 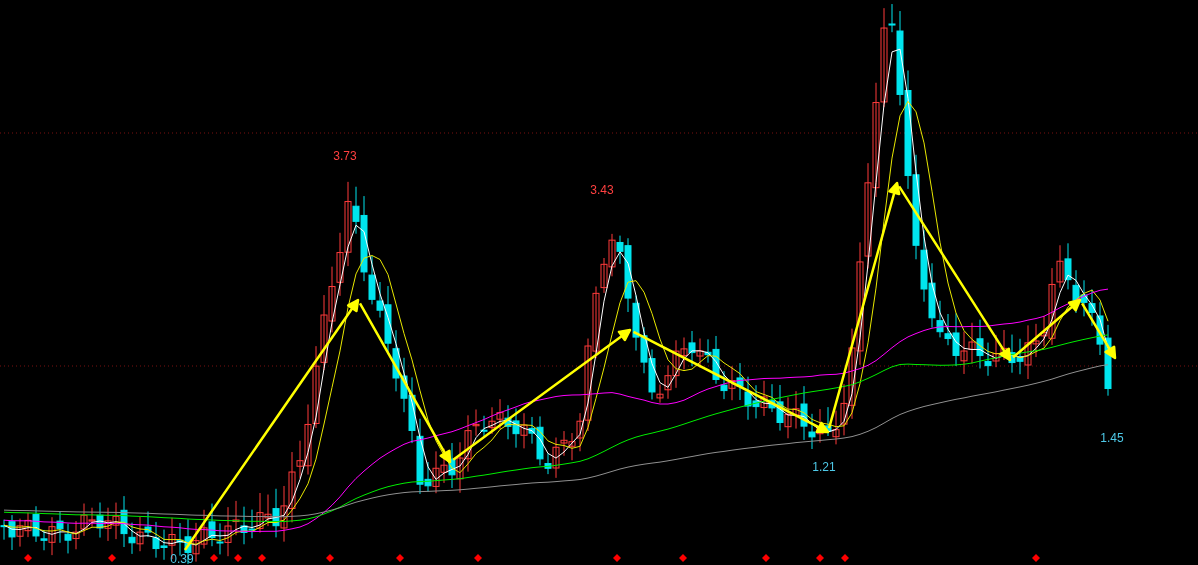 I want to click on price-label: 3.73, so click(x=345, y=156).